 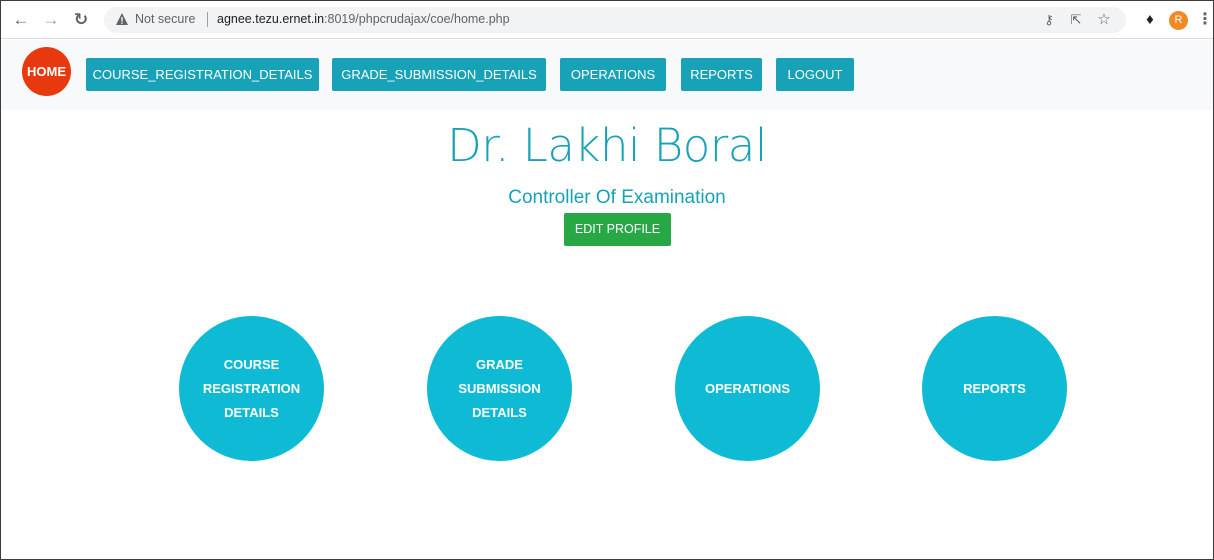 What do you see at coordinates (417, 19) in the screenshot?
I see `url-path: :8019/phpcrudajax/coe/home.php` at bounding box center [417, 19].